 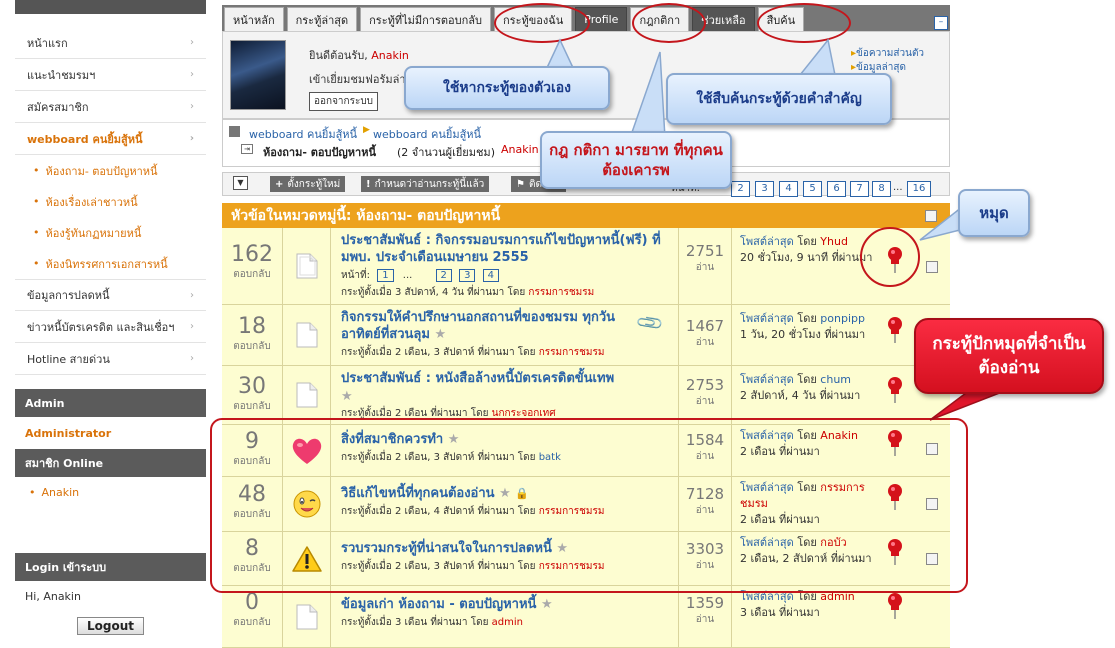 I want to click on folder-icon, so click(x=234, y=131).